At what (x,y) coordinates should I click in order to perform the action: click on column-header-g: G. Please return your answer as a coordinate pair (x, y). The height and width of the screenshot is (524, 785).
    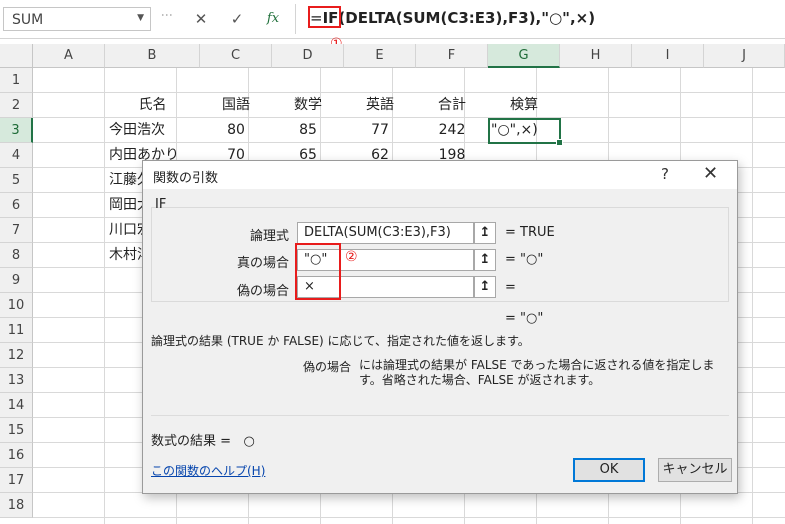
    Looking at the image, I should click on (524, 56).